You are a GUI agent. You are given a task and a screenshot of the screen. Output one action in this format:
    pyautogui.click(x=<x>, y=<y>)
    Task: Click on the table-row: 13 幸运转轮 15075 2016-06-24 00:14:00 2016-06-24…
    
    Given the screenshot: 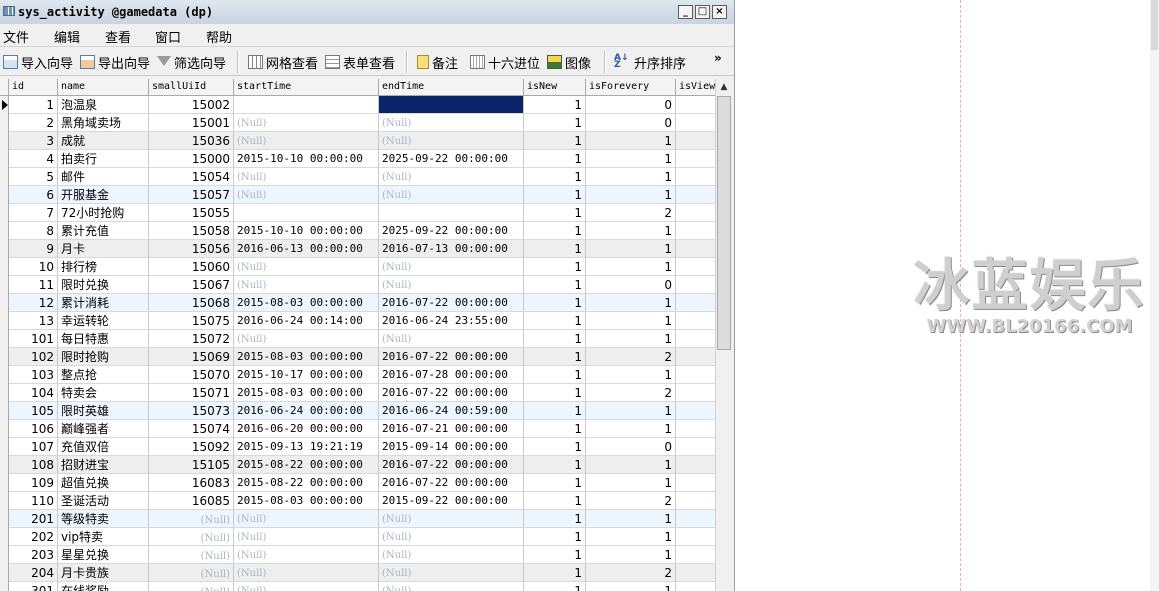 What is the action you would take?
    pyautogui.click(x=357, y=321)
    